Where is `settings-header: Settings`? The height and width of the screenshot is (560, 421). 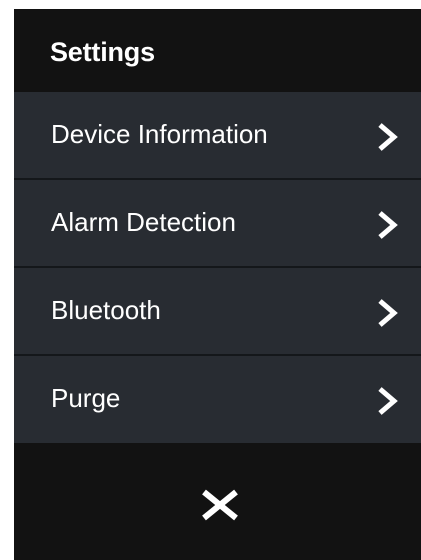
settings-header: Settings is located at coordinates (217, 50).